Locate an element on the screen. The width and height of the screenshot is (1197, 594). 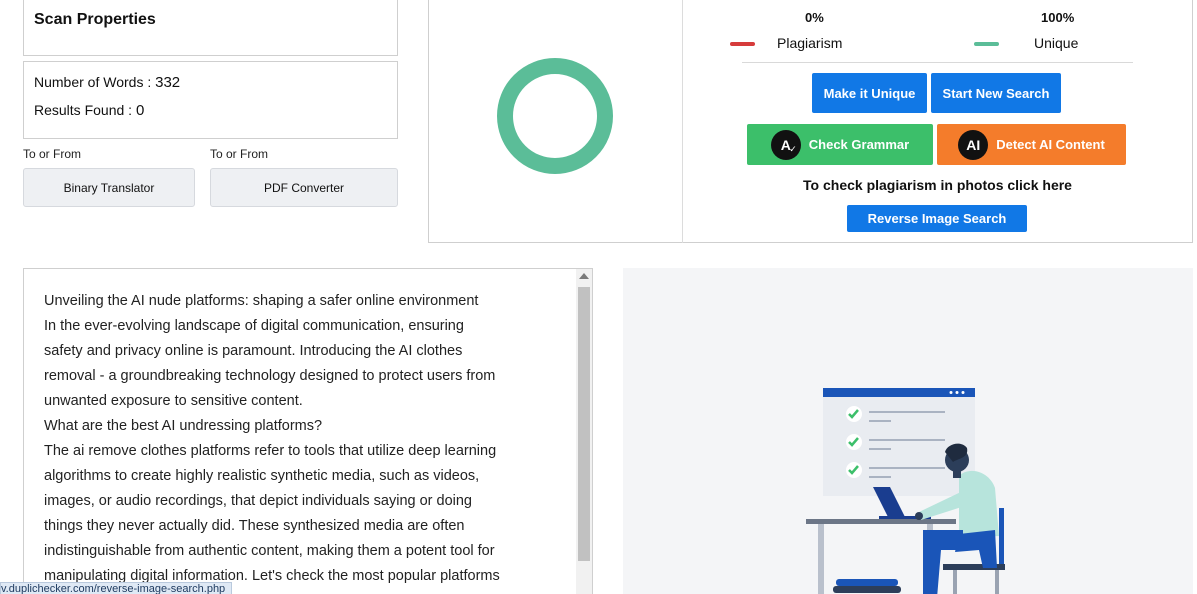
detect-ai-content-button: AI Detect AI Content is located at coordinates (1031, 144).